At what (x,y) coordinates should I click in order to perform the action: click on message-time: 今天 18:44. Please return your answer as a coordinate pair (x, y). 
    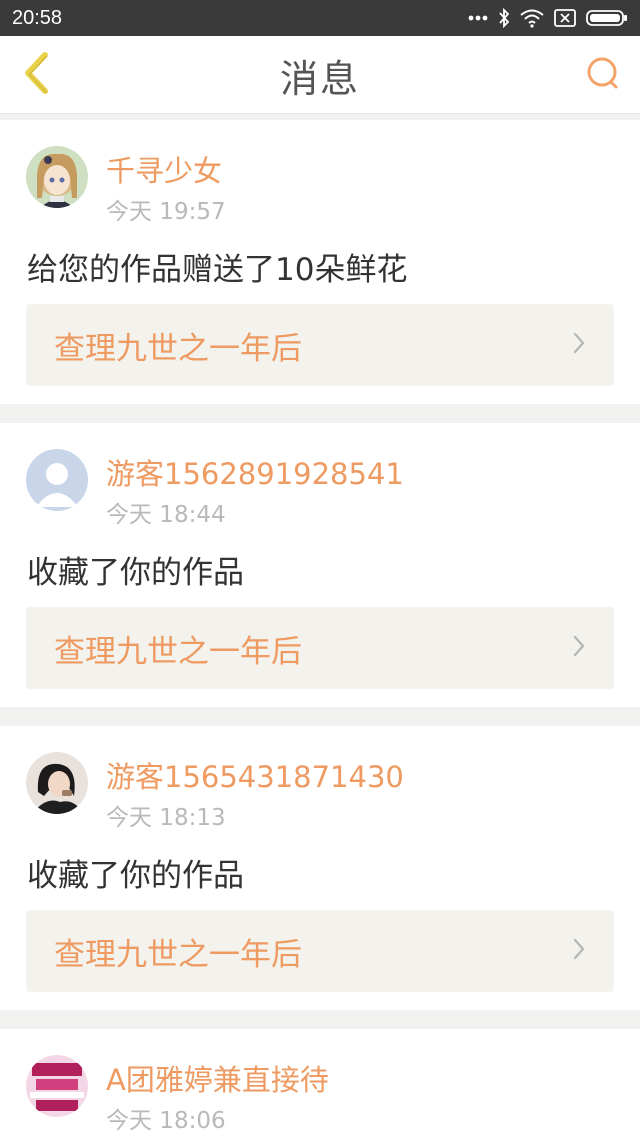
    Looking at the image, I should click on (166, 515).